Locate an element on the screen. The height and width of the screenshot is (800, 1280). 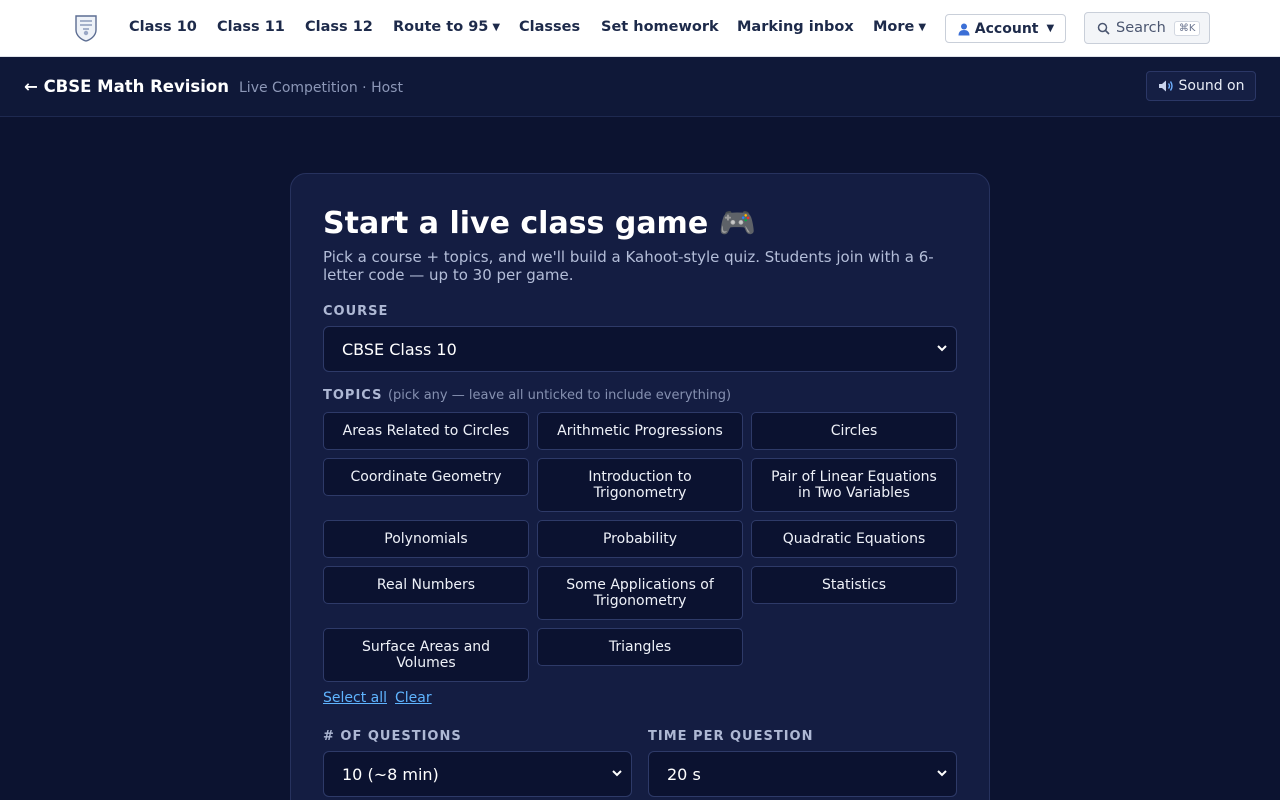
topic-chip: Circles is located at coordinates (854, 431).